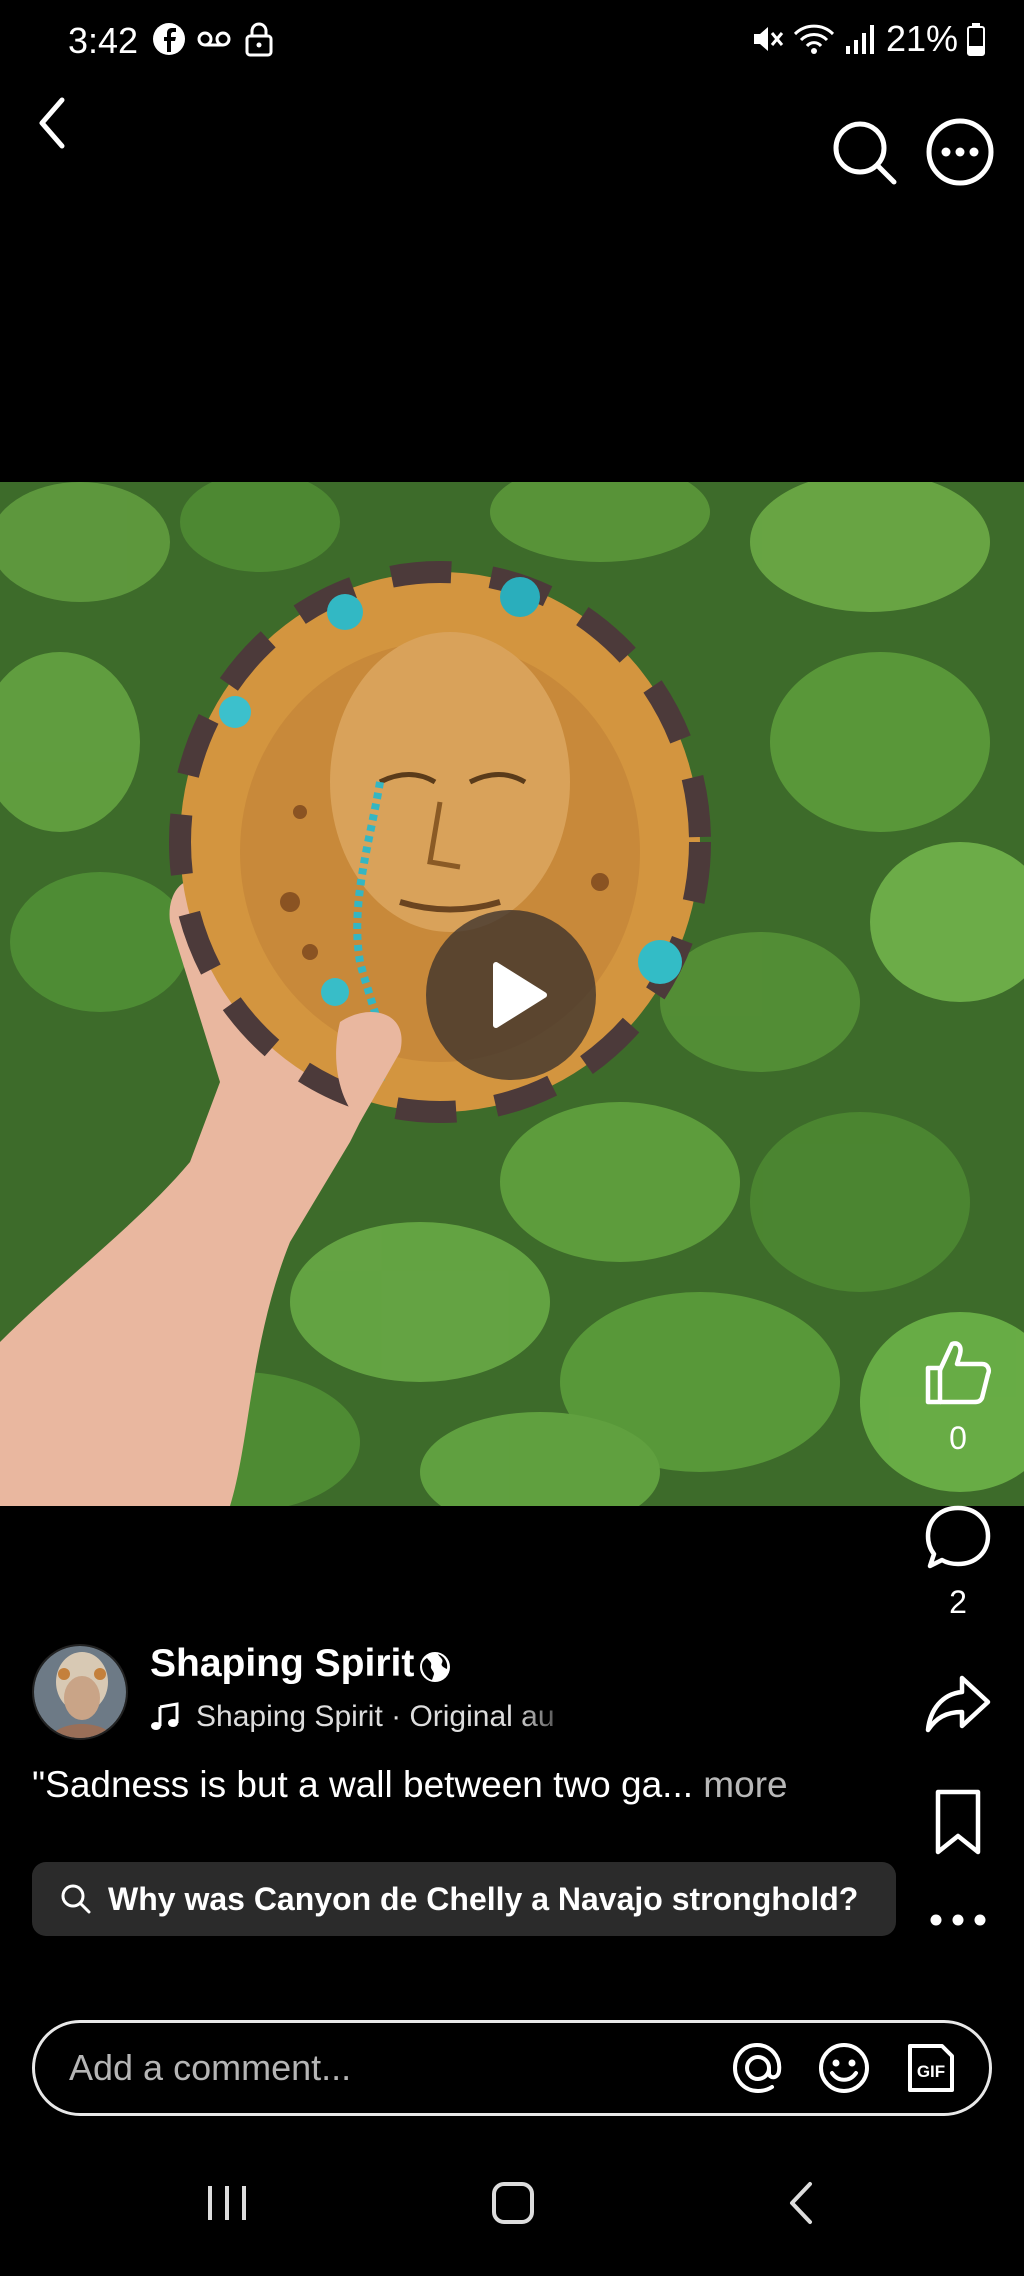 Image resolution: width=1024 pixels, height=2276 pixels. Describe the element at coordinates (921, 38) in the screenshot. I see `battery-percent: 21%` at that location.